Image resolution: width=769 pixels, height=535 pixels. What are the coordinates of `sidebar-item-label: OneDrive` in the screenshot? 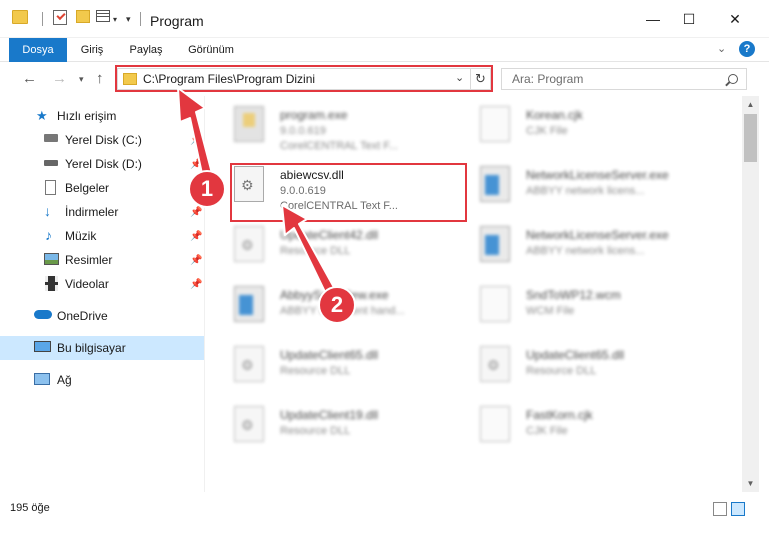 It's located at (82, 316).